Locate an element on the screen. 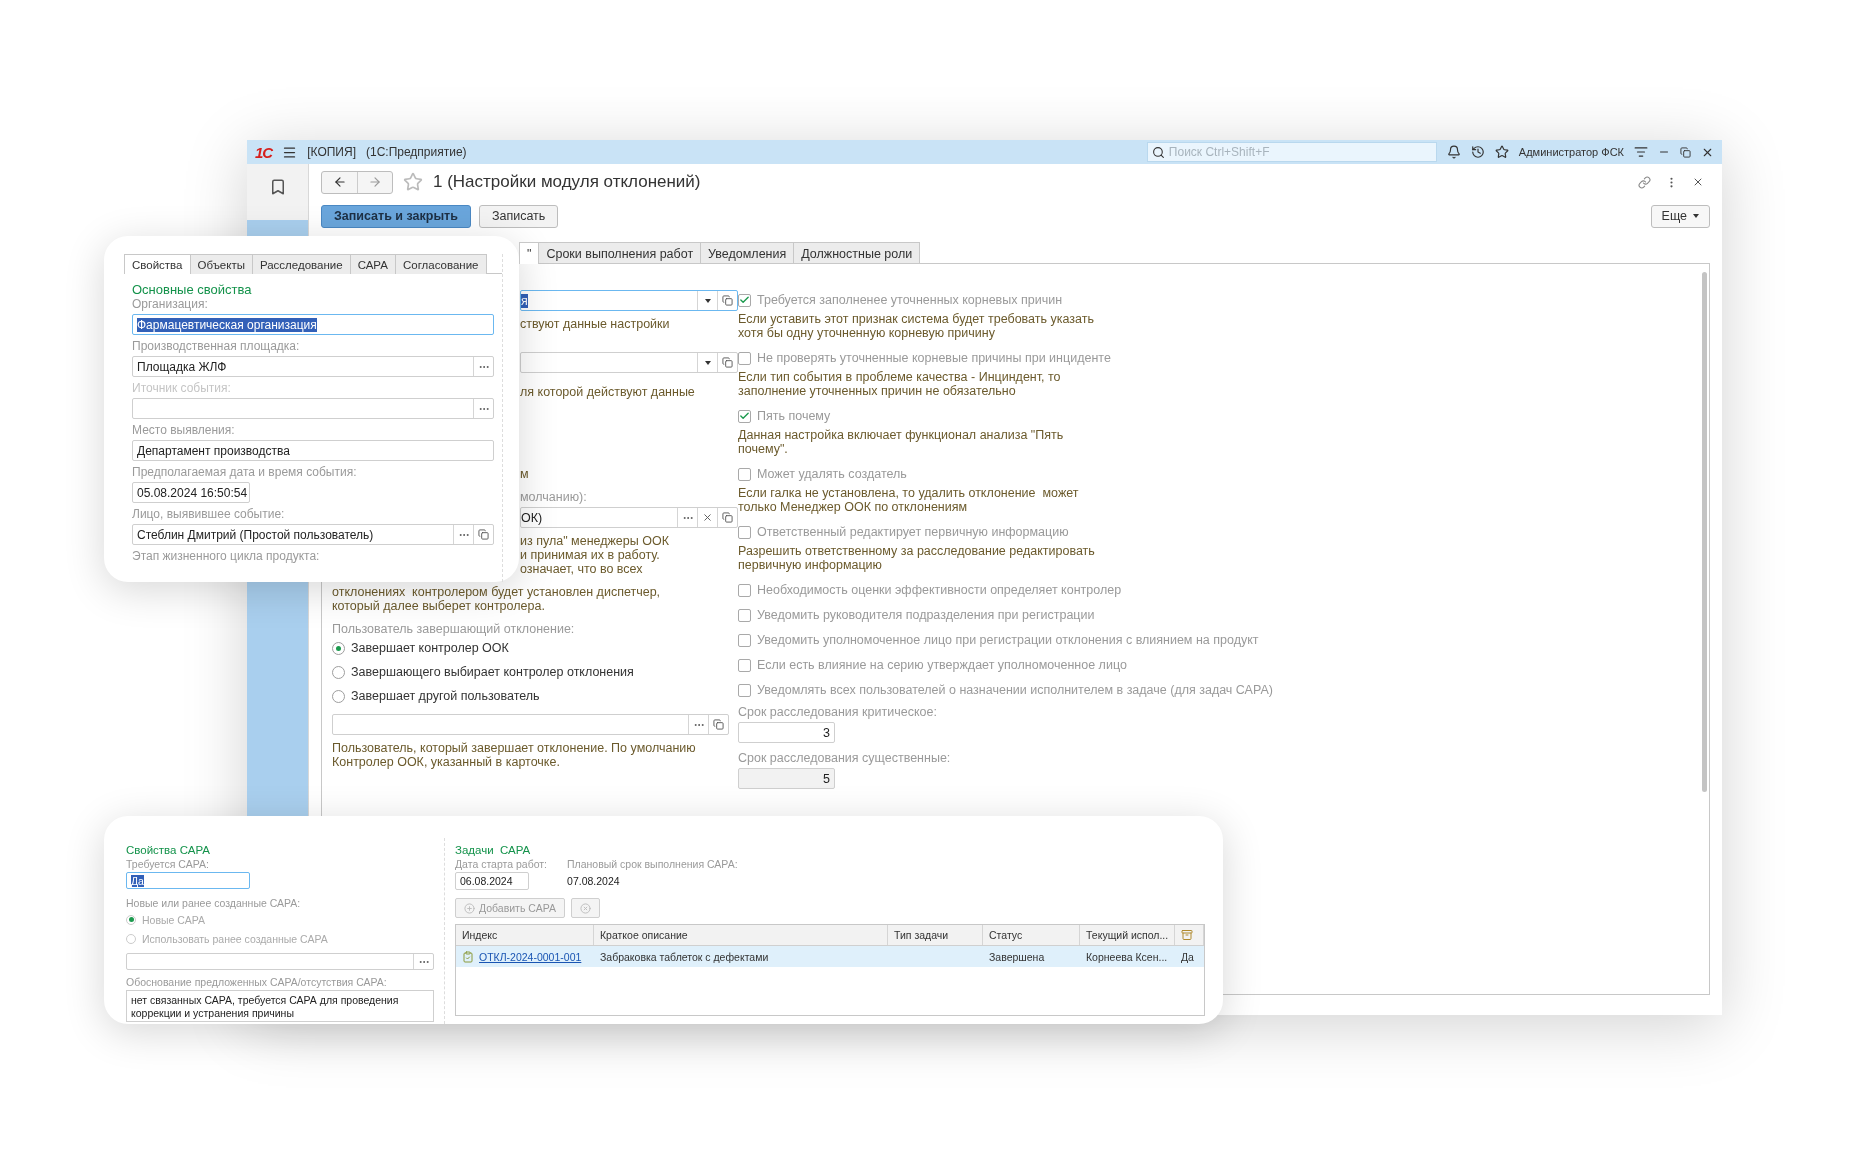  input-field: Фармацевтическая организация is located at coordinates (313, 324).